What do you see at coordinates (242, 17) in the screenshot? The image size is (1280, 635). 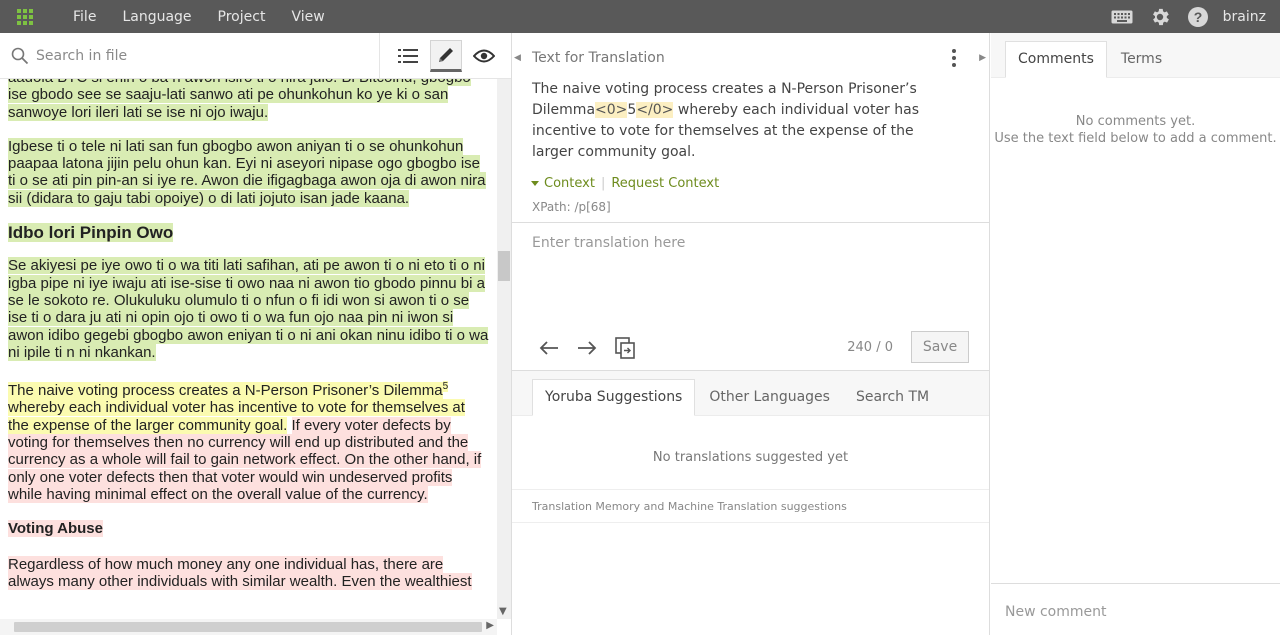 I see `menu-project: Project` at bounding box center [242, 17].